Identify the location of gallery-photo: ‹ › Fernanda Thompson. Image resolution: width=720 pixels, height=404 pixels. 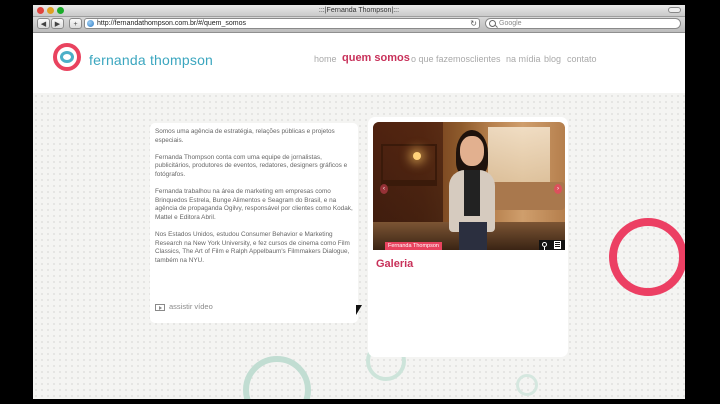
(469, 186).